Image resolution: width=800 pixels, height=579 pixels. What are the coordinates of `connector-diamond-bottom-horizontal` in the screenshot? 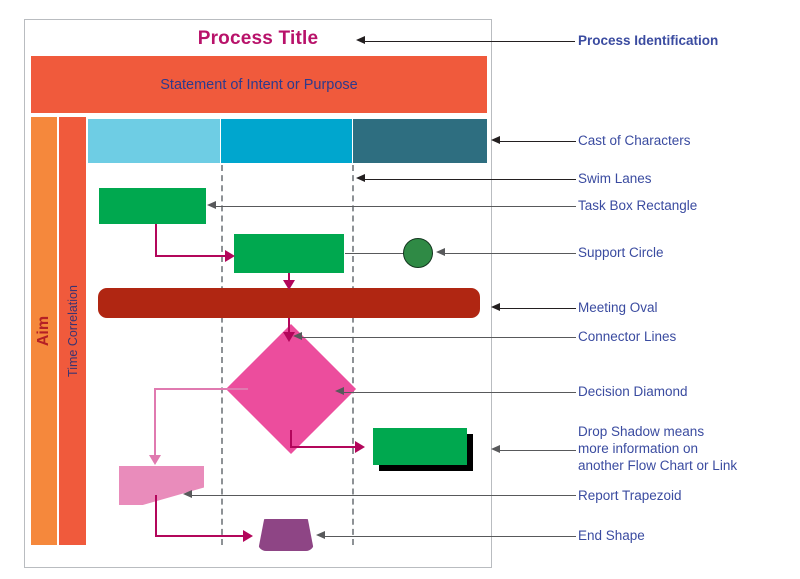 It's located at (326, 447).